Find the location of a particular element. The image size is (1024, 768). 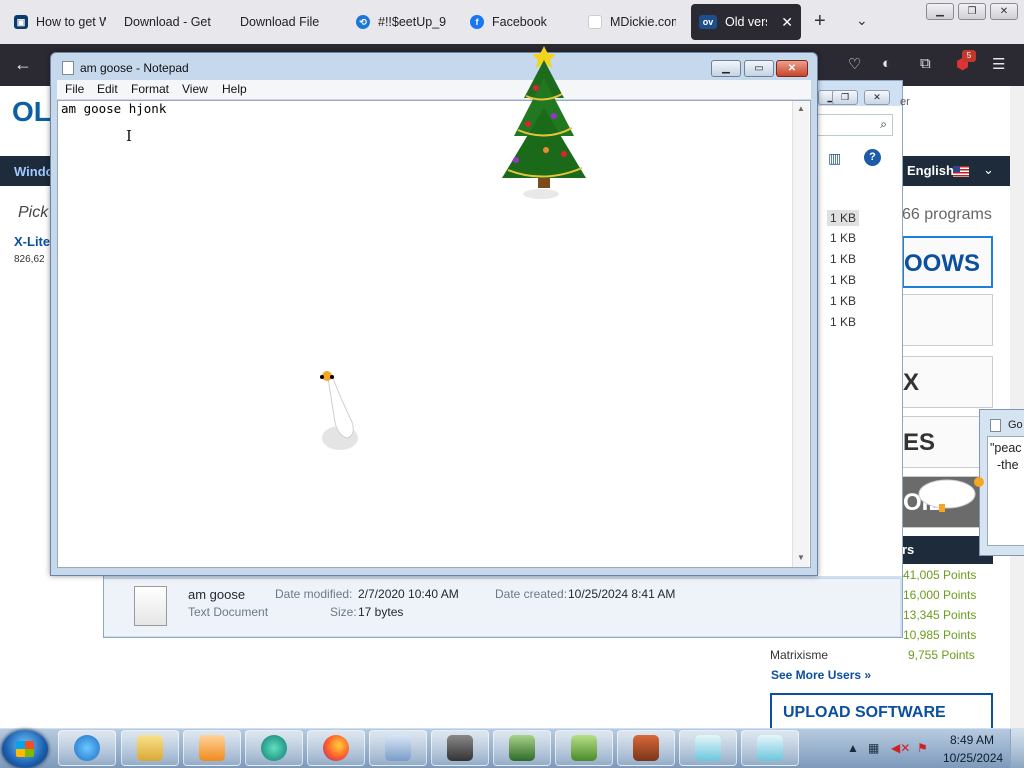

notepad-minimize-button: ▁ is located at coordinates (726, 68).